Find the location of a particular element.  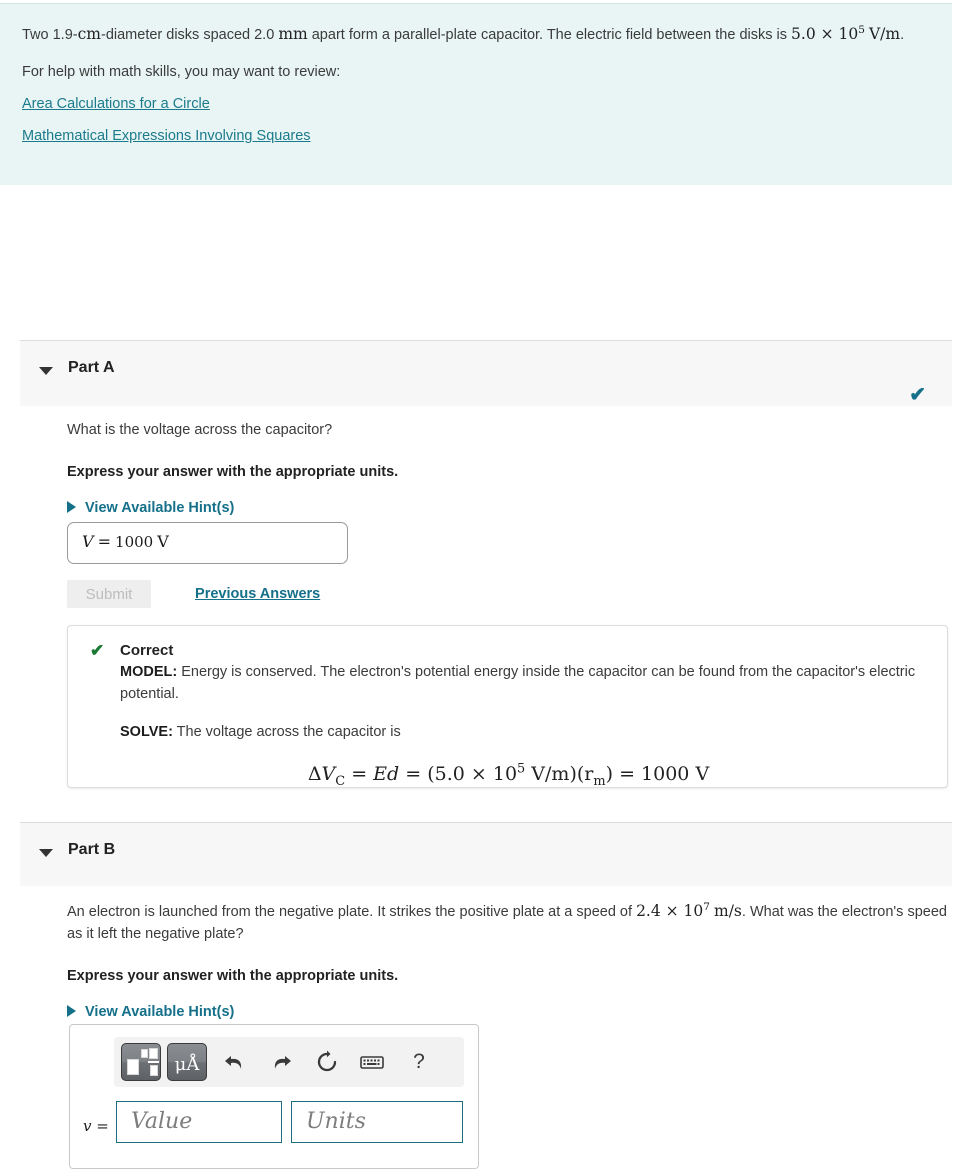

help-question-mark: ? is located at coordinates (419, 1061).